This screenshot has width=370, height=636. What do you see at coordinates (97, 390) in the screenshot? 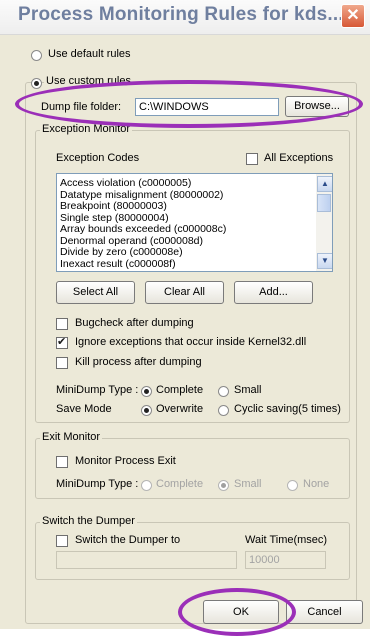
I see `minidump-type-label: MiniDump Type :` at bounding box center [97, 390].